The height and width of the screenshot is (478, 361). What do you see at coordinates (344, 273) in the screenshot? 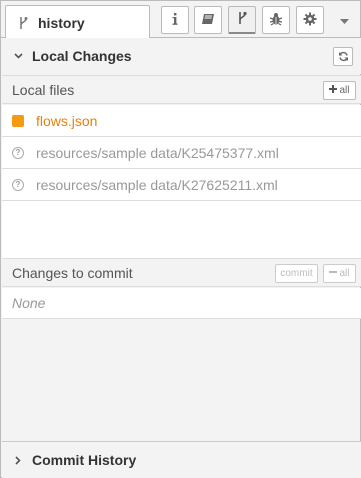
I see `unstage-all-label: all` at bounding box center [344, 273].